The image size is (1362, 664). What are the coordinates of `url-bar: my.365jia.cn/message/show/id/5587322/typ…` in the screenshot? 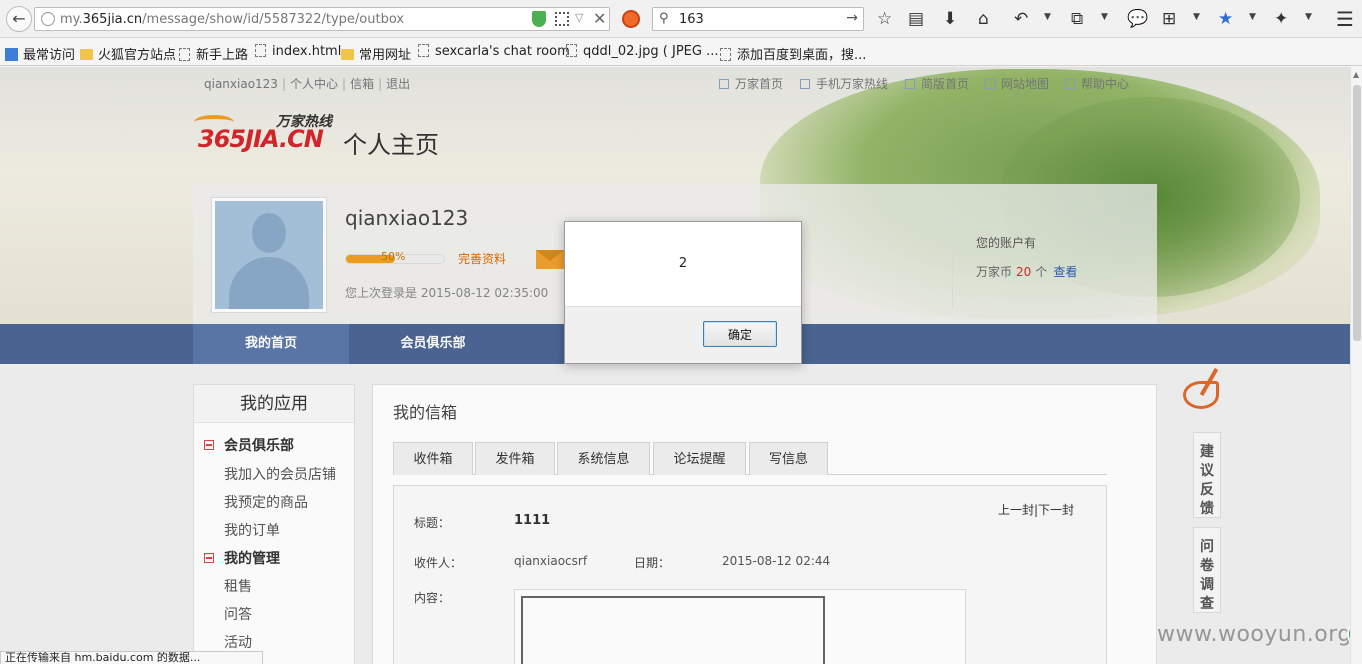 It's located at (322, 19).